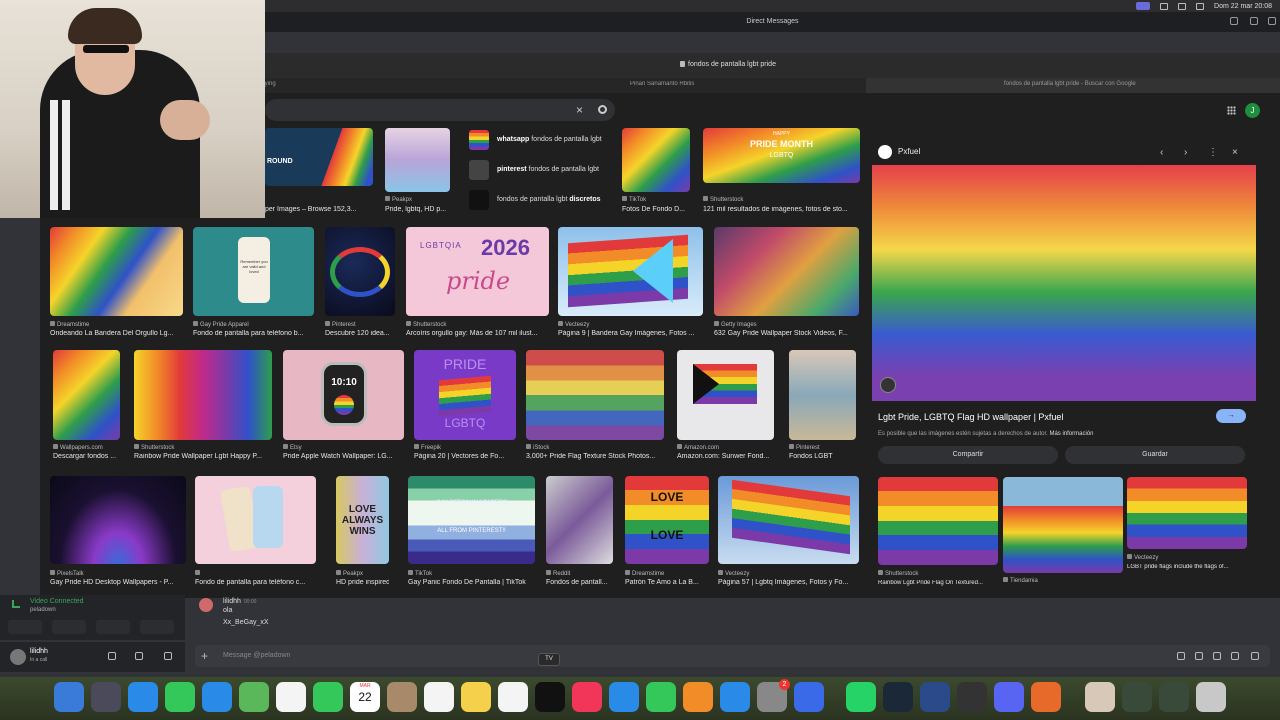  What do you see at coordinates (1161, 152) in the screenshot?
I see `previous-icon: ‹` at bounding box center [1161, 152].